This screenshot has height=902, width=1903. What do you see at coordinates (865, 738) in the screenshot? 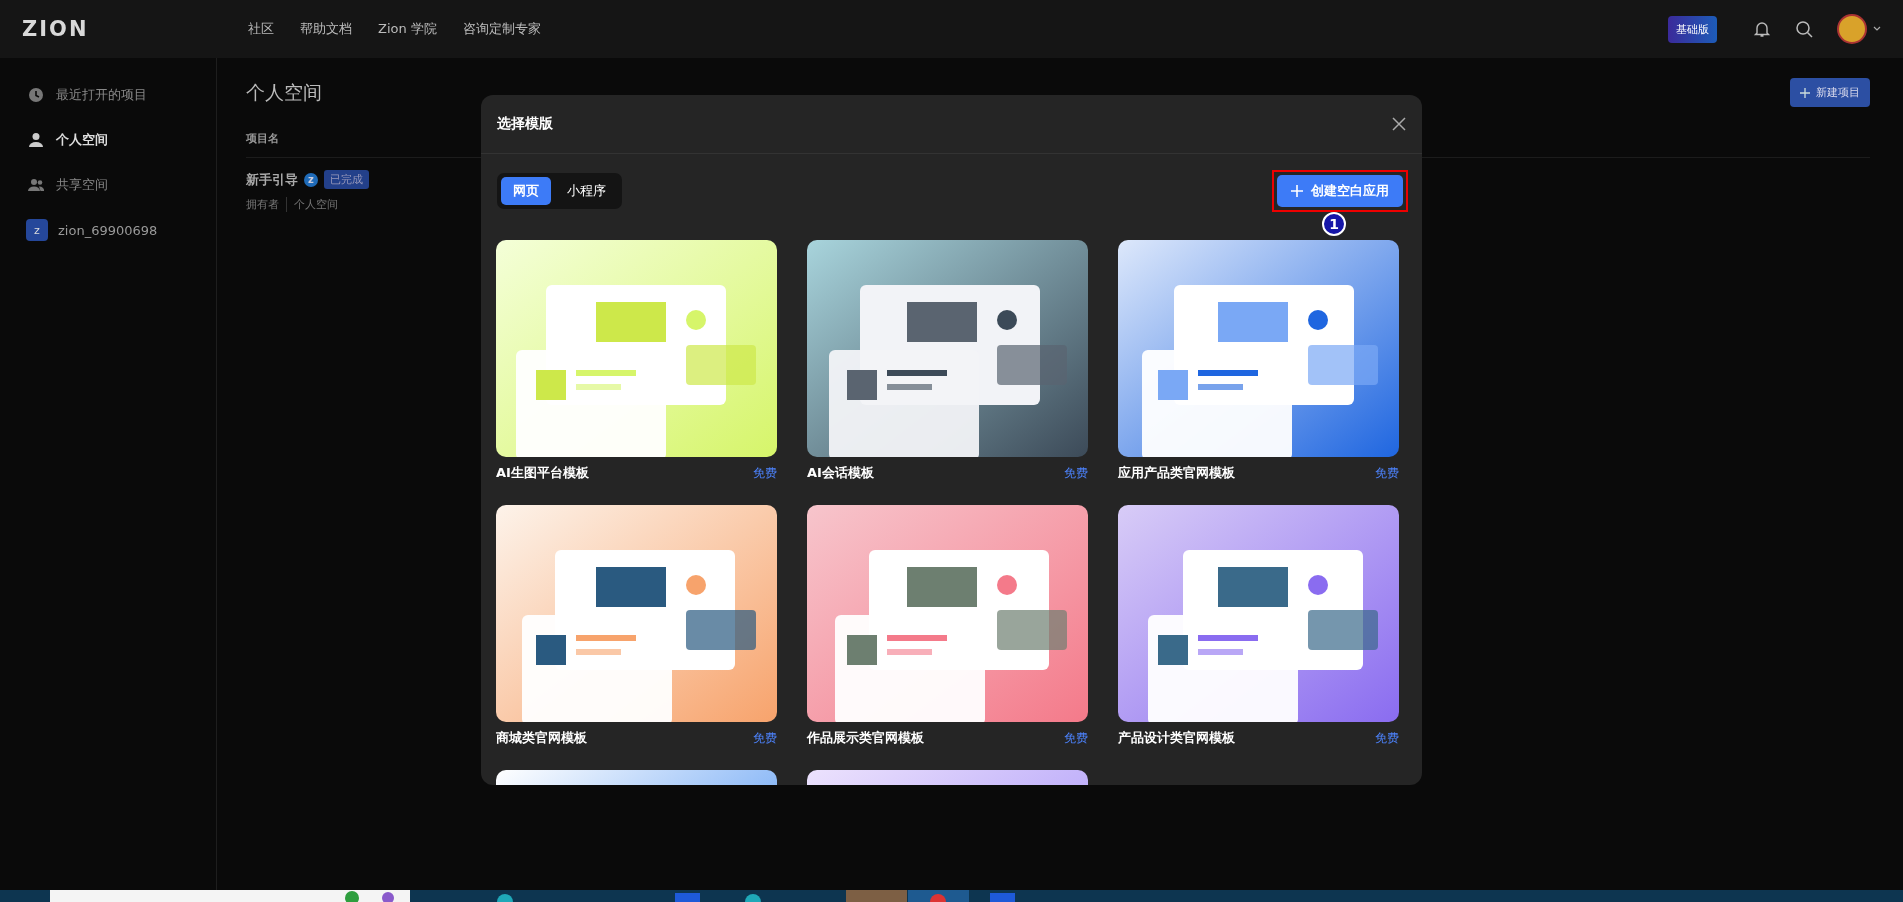
I see `template-name: 作品展示类官网模板` at bounding box center [865, 738].